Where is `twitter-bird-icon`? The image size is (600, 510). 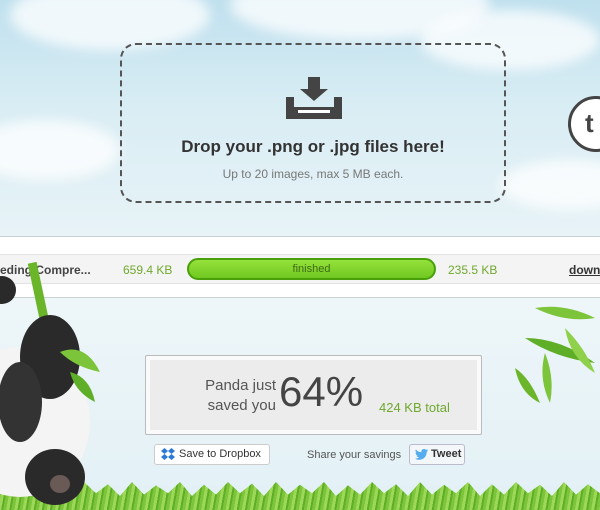
twitter-bird-icon is located at coordinates (421, 454).